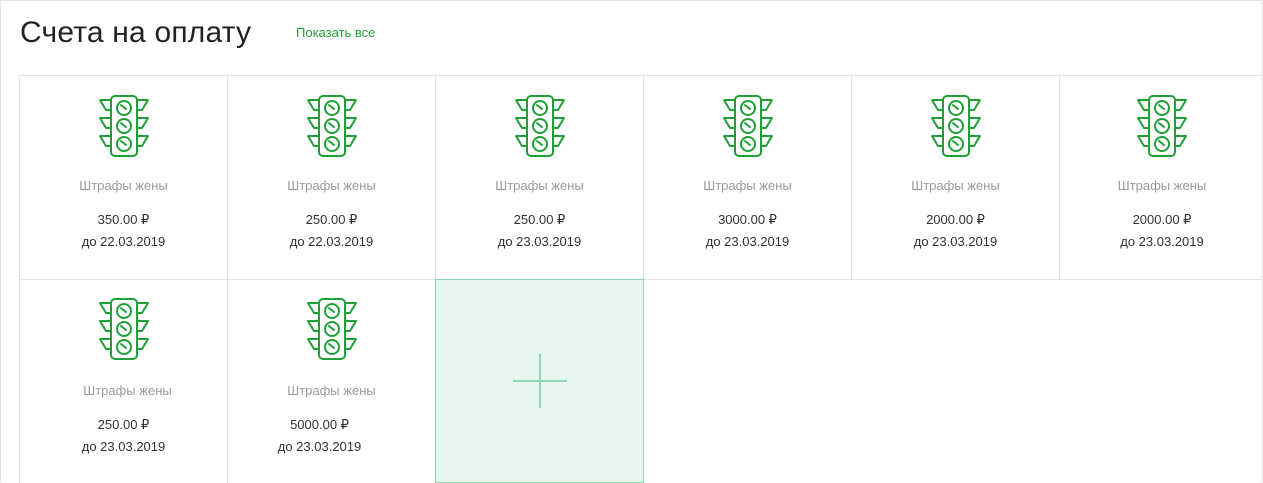  What do you see at coordinates (319, 424) in the screenshot?
I see `invoice-amount: 5000.00 ₽` at bounding box center [319, 424].